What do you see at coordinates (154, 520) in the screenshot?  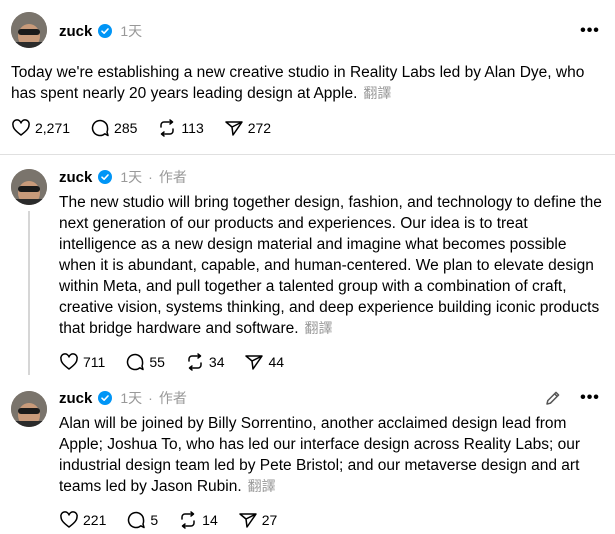 I see `comment-count: 5` at bounding box center [154, 520].